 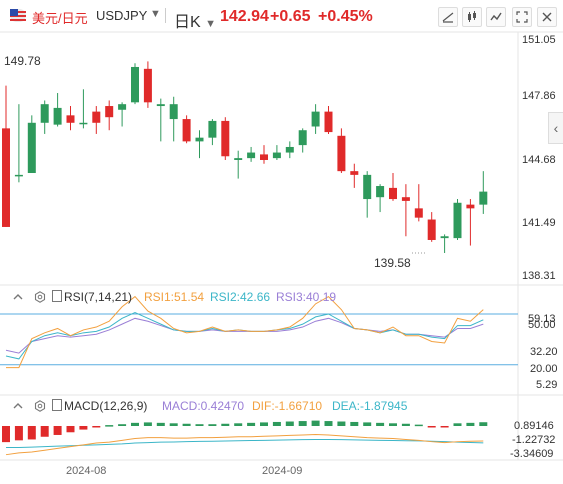 What do you see at coordinates (259, 332) in the screenshot?
I see `rsi-series` at bounding box center [259, 332].